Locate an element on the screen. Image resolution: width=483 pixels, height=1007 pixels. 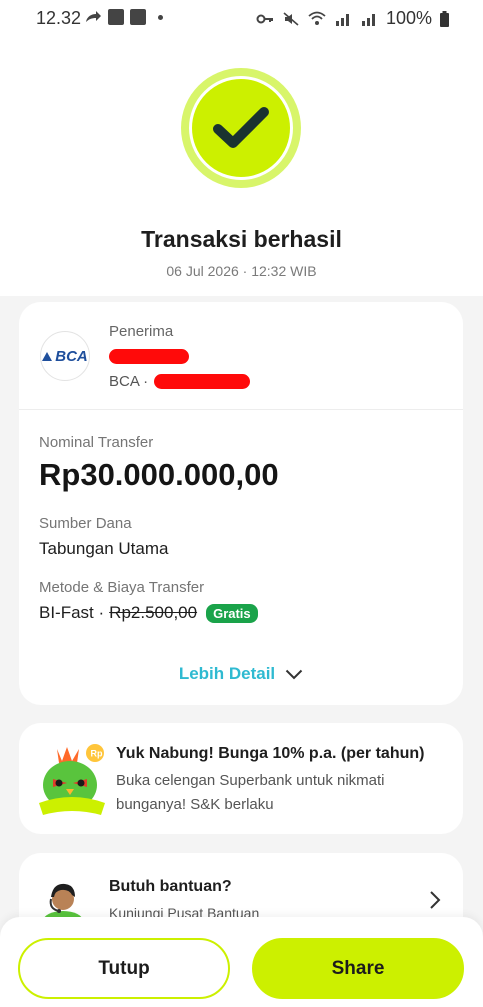
svg-text: Rp is located at coordinates (97, 754).